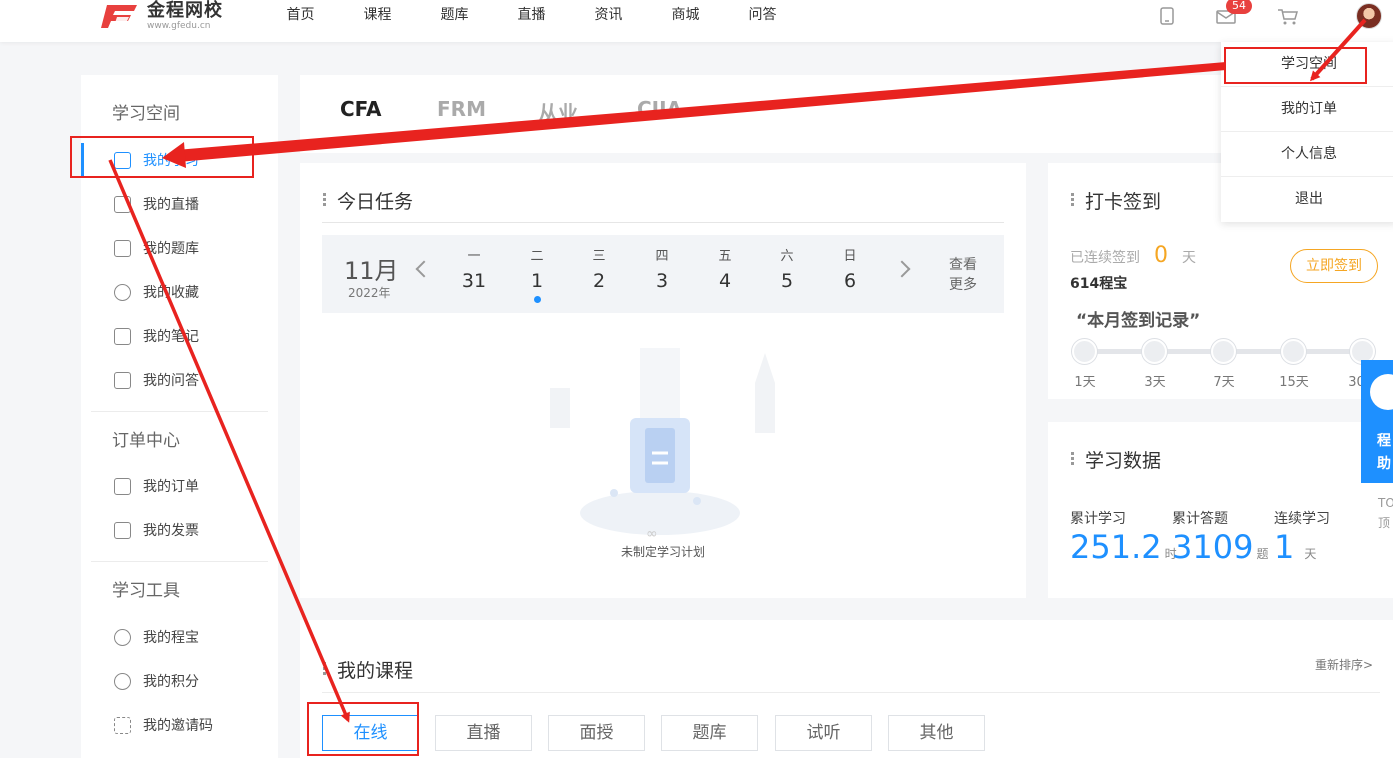 Image resolution: width=1393 pixels, height=758 pixels. I want to click on nav-home: 首页, so click(300, 15).